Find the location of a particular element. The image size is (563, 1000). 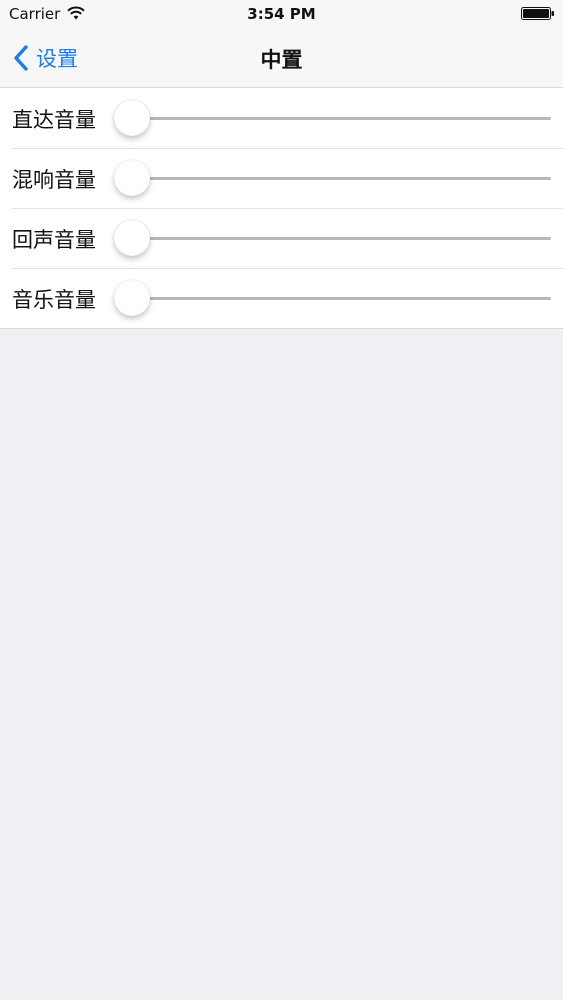

page-title: 中置 is located at coordinates (281, 60).